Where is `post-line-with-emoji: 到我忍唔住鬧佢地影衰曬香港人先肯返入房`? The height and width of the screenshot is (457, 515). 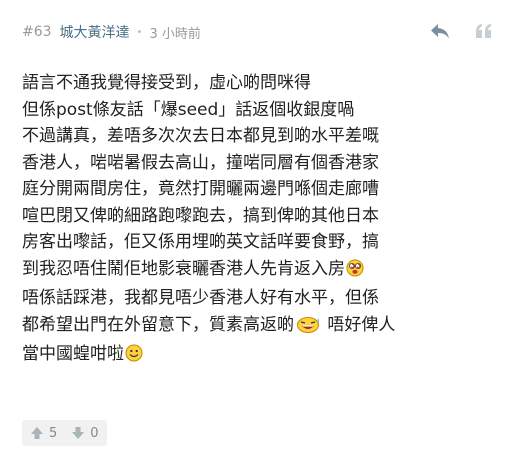 post-line-with-emoji: 到我忍唔住鬧佢地影衰曬香港人先肯返入房 is located at coordinates (262, 271).